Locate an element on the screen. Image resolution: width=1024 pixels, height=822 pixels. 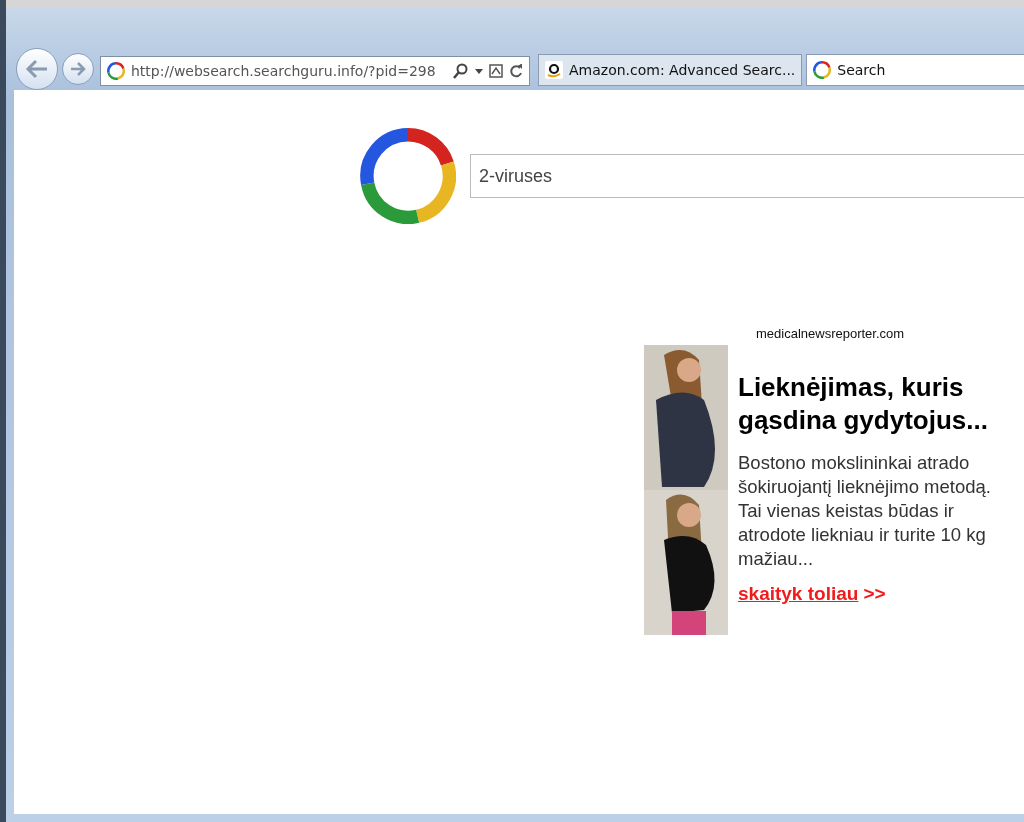
caret-icon is located at coordinates (479, 71).